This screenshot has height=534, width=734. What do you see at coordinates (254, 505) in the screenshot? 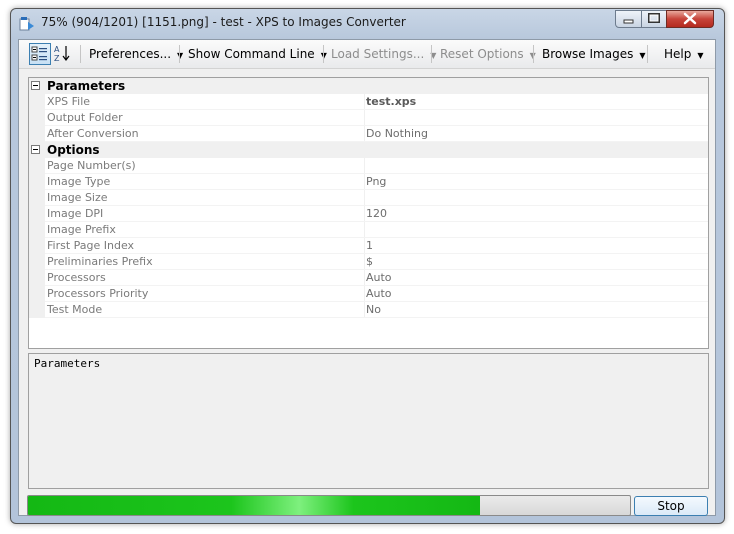
I see `progress-fill` at bounding box center [254, 505].